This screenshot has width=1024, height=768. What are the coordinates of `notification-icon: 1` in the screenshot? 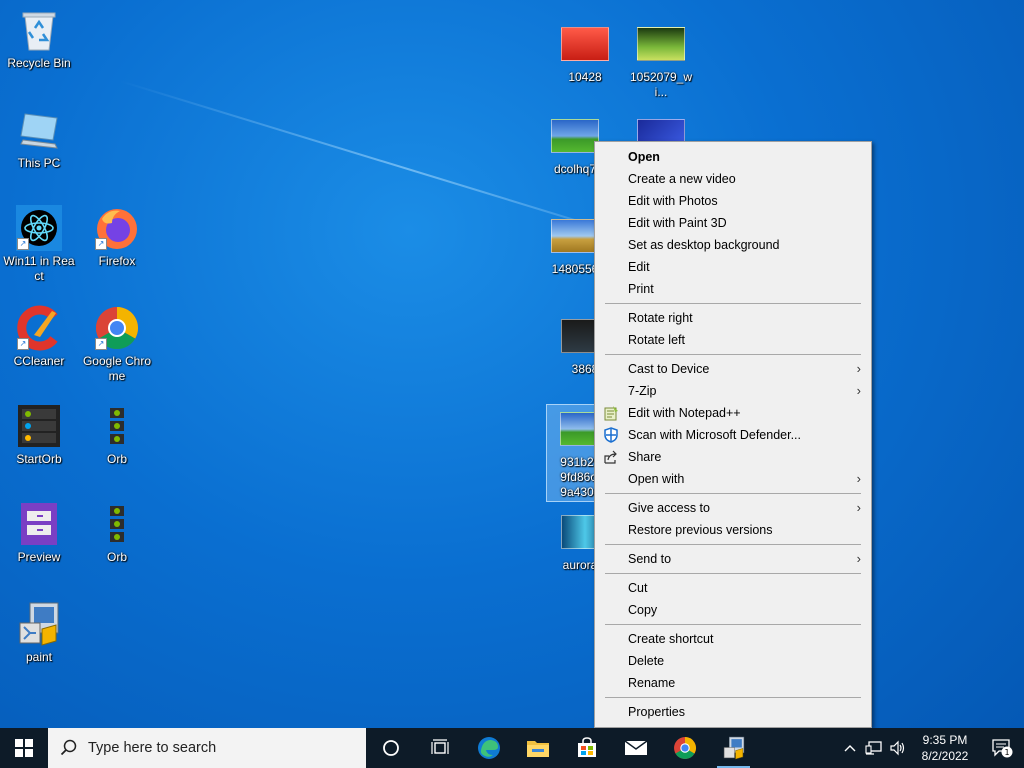 It's located at (1002, 748).